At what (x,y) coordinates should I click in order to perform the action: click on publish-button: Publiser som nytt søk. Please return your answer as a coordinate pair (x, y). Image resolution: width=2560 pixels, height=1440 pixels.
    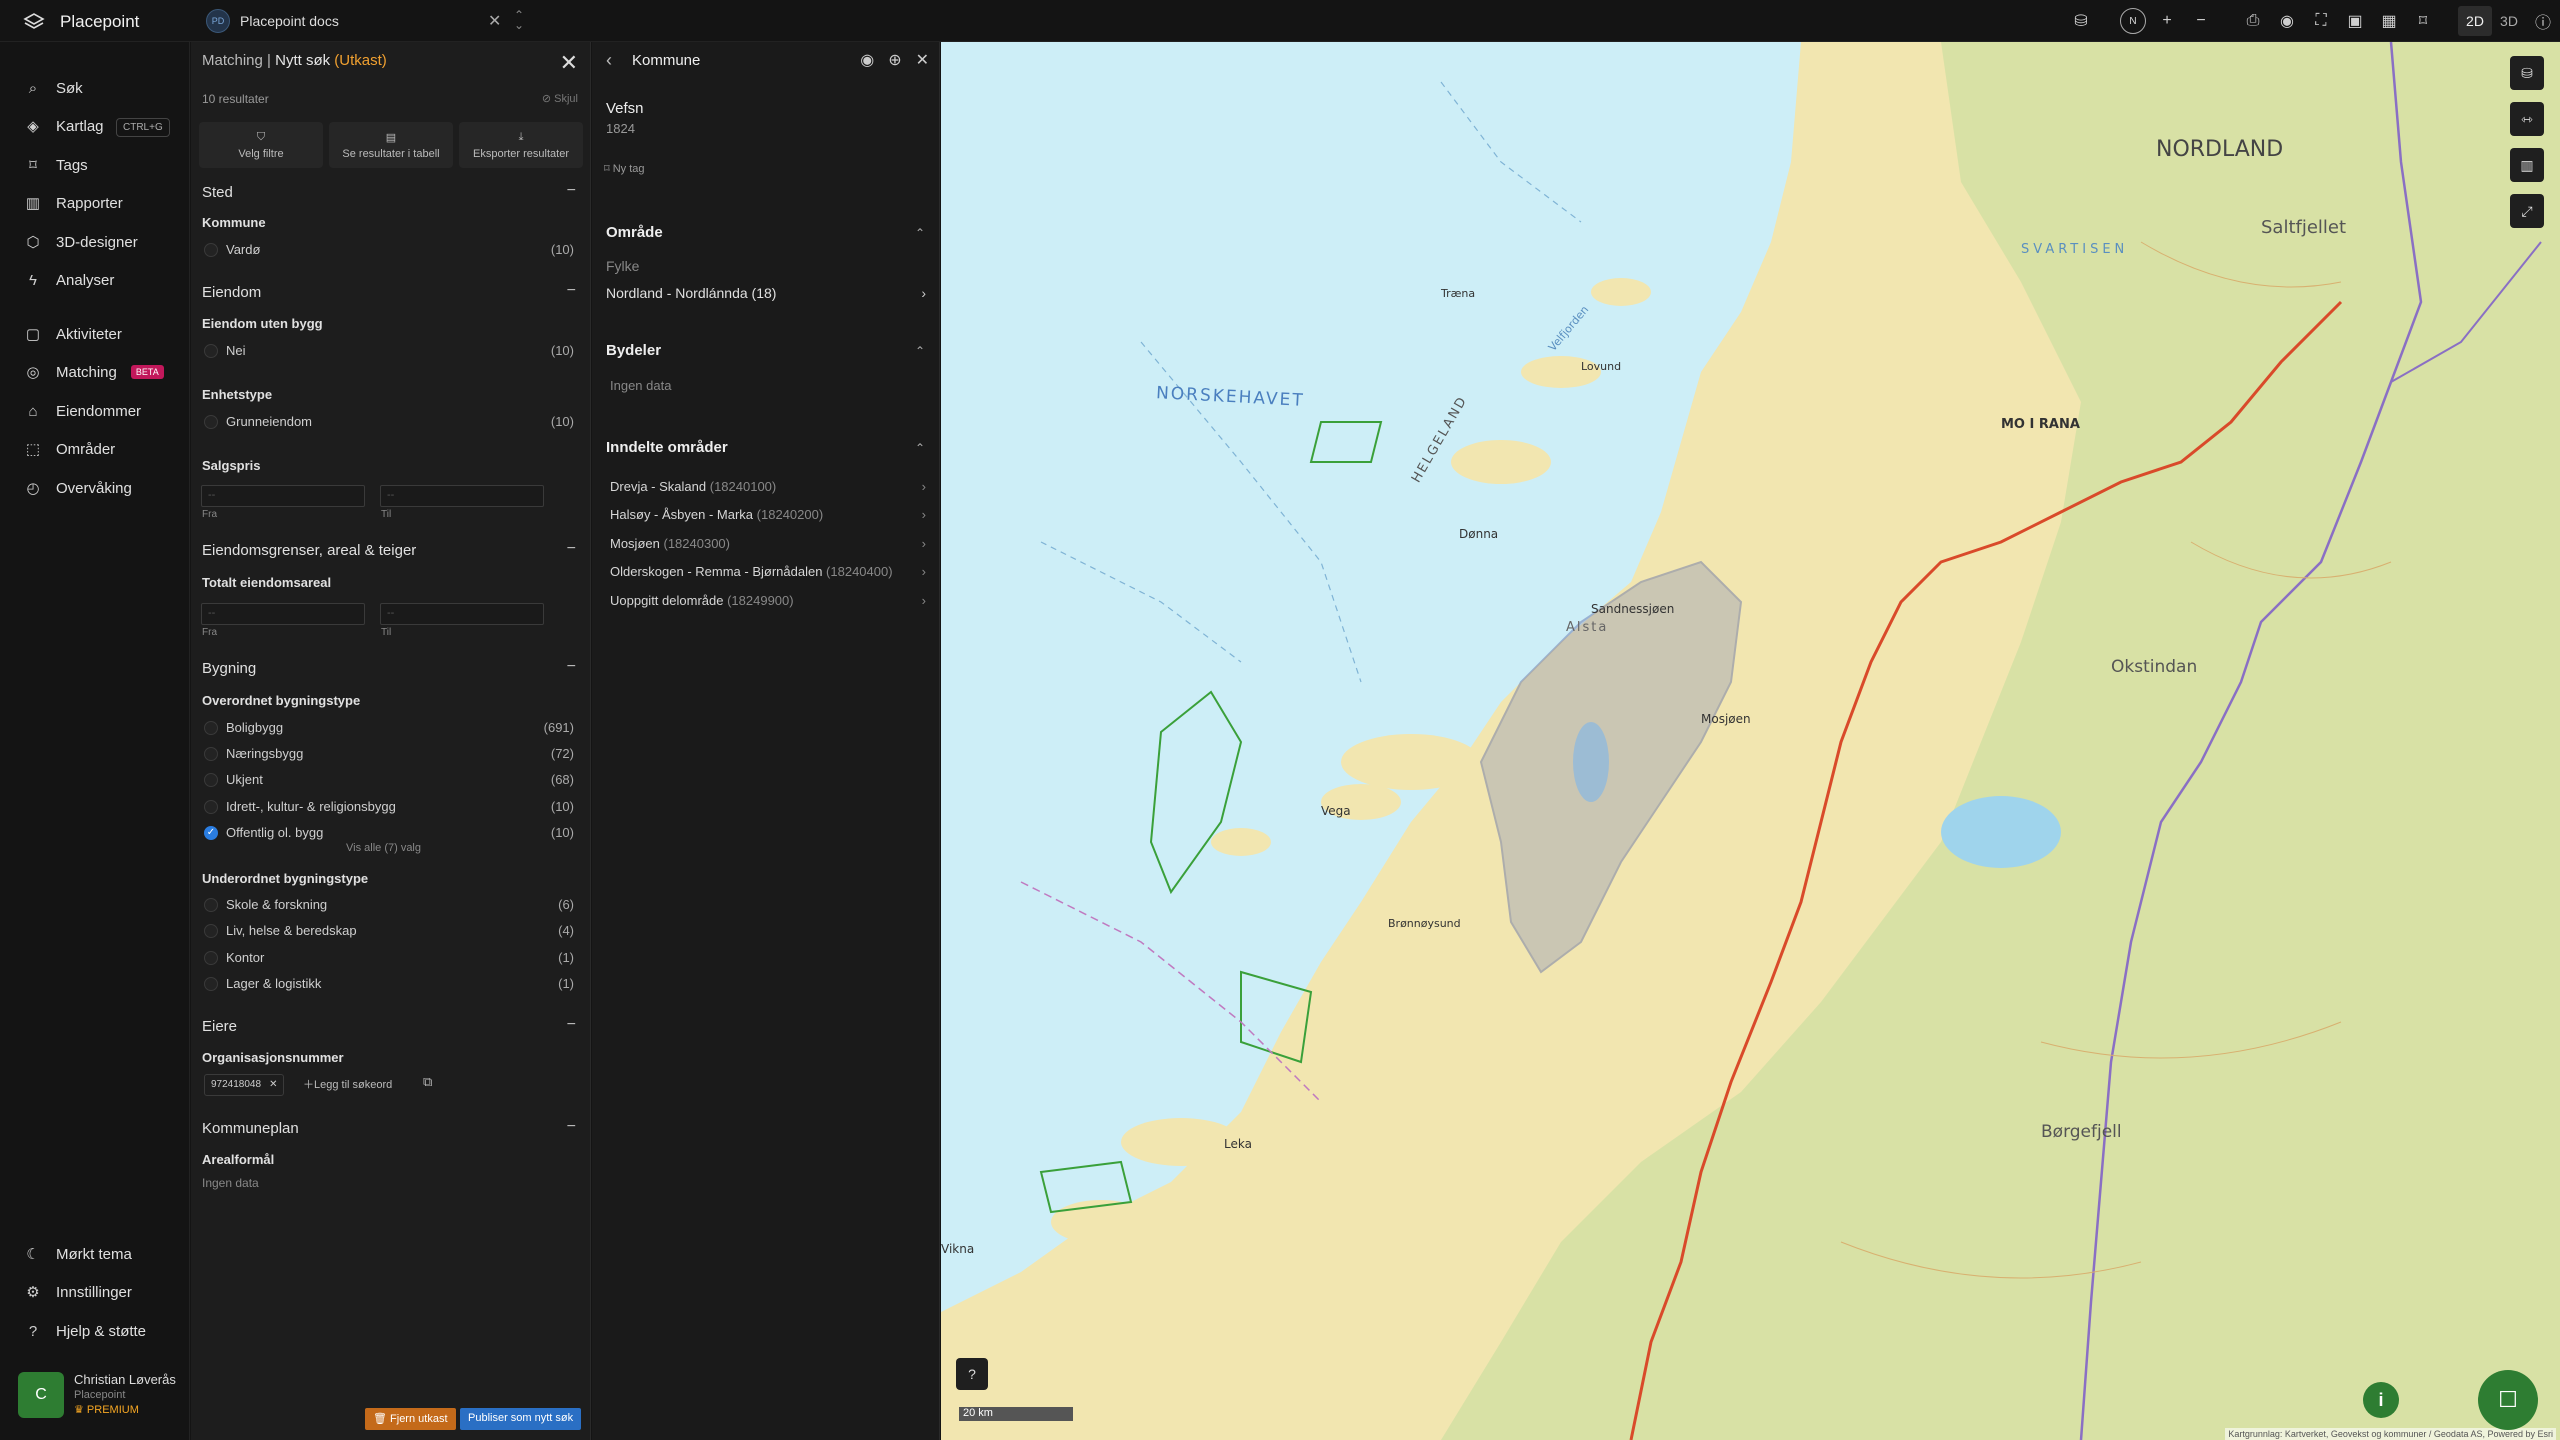
    Looking at the image, I should click on (521, 1419).